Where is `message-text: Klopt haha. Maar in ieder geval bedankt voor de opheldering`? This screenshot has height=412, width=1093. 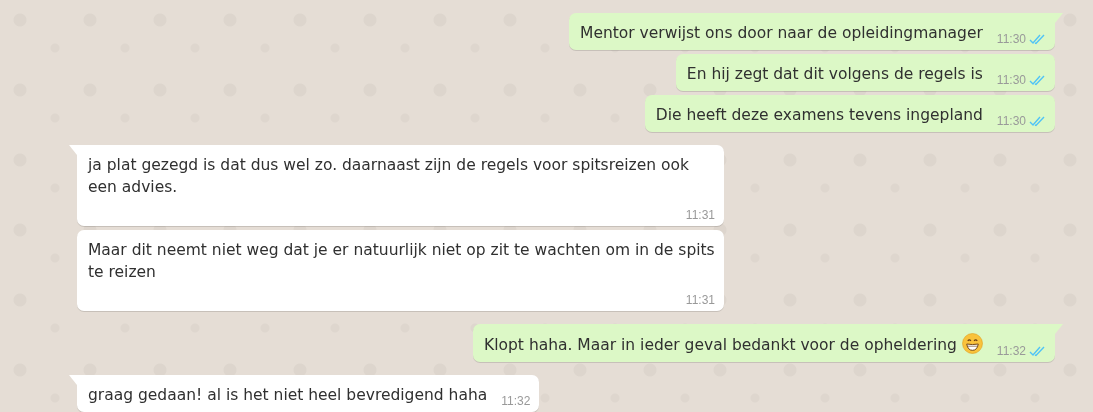 message-text: Klopt haha. Maar in ieder geval bedankt voor de opheldering is located at coordinates (733, 344).